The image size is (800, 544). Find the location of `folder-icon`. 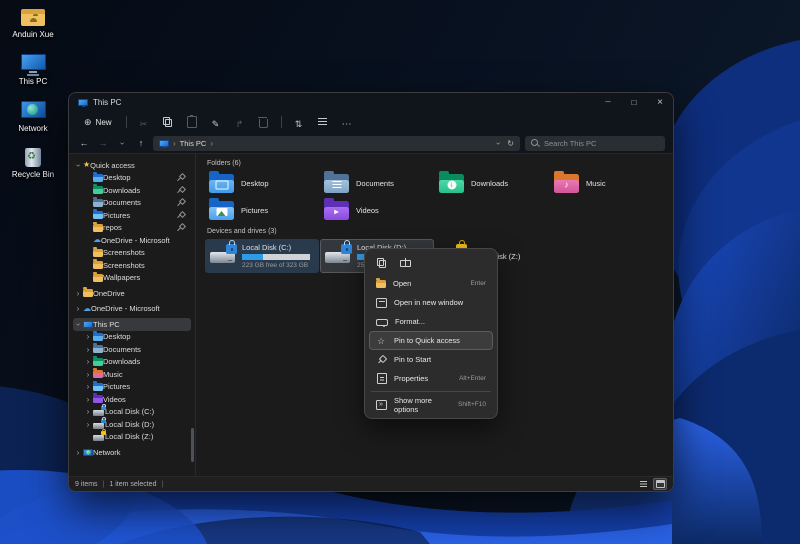

folder-icon is located at coordinates (381, 283).